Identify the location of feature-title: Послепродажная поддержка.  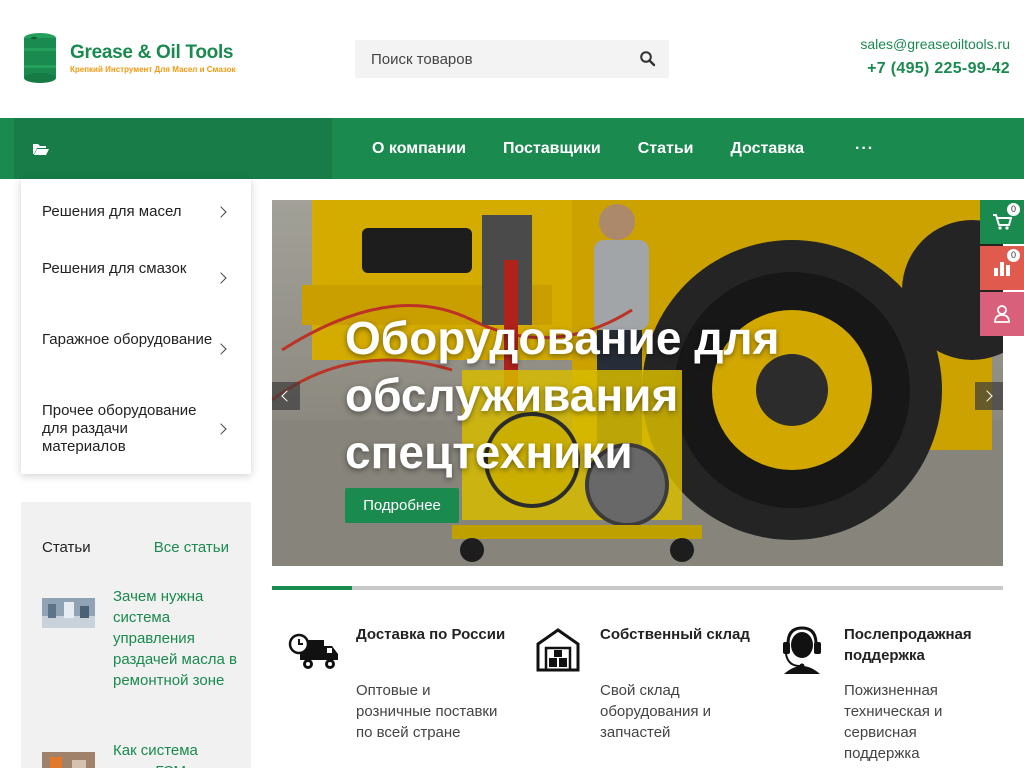
(908, 645).